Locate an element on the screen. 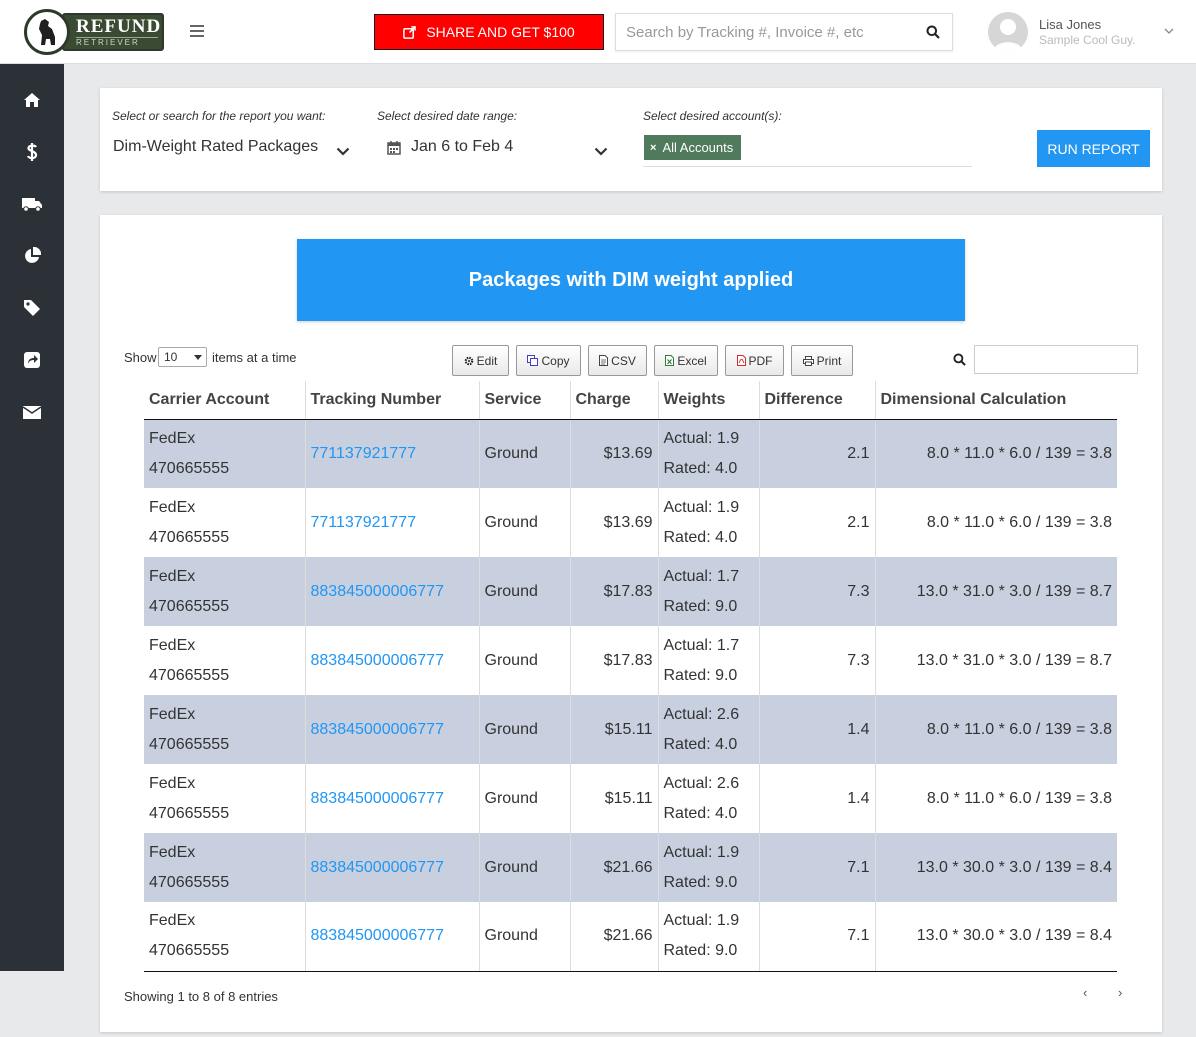 This screenshot has height=1037, width=1196. menu-icon is located at coordinates (197, 31).